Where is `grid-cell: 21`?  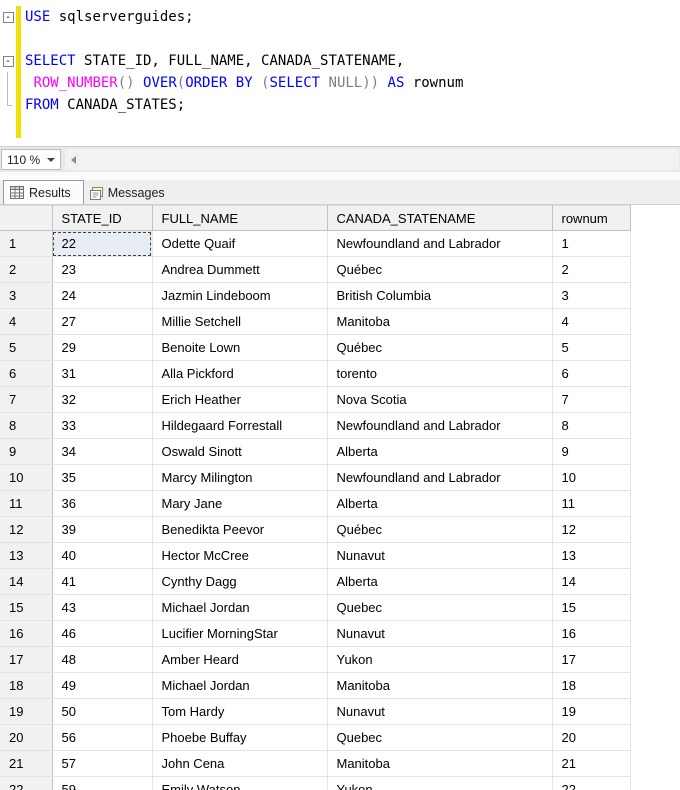
grid-cell: 21 is located at coordinates (591, 763).